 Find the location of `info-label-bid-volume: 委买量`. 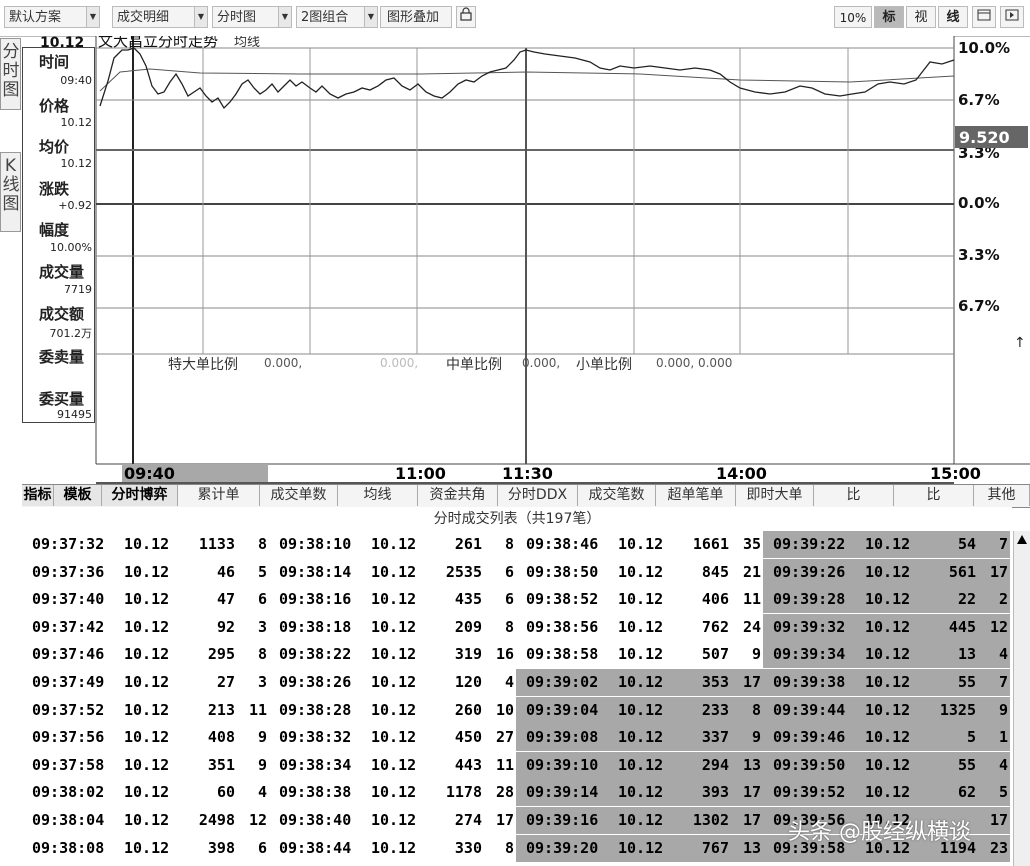

info-label-bid-volume: 委买量 is located at coordinates (62, 399).